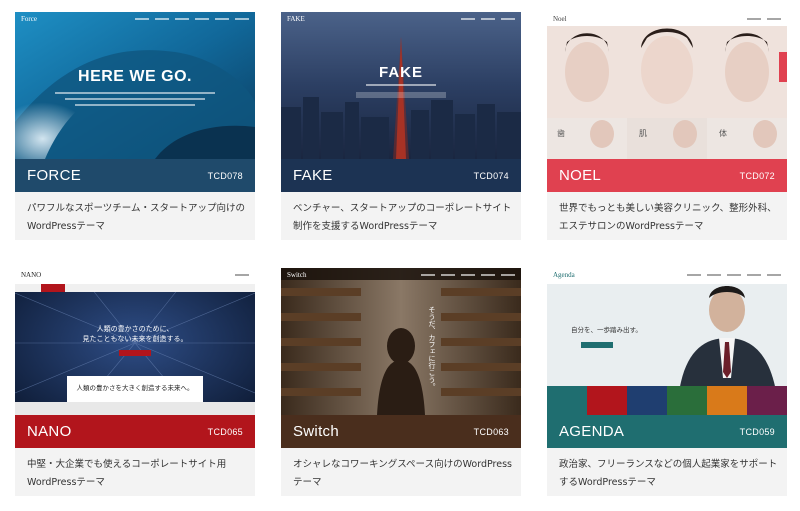  I want to click on theme-logo: NANO, so click(31, 275).